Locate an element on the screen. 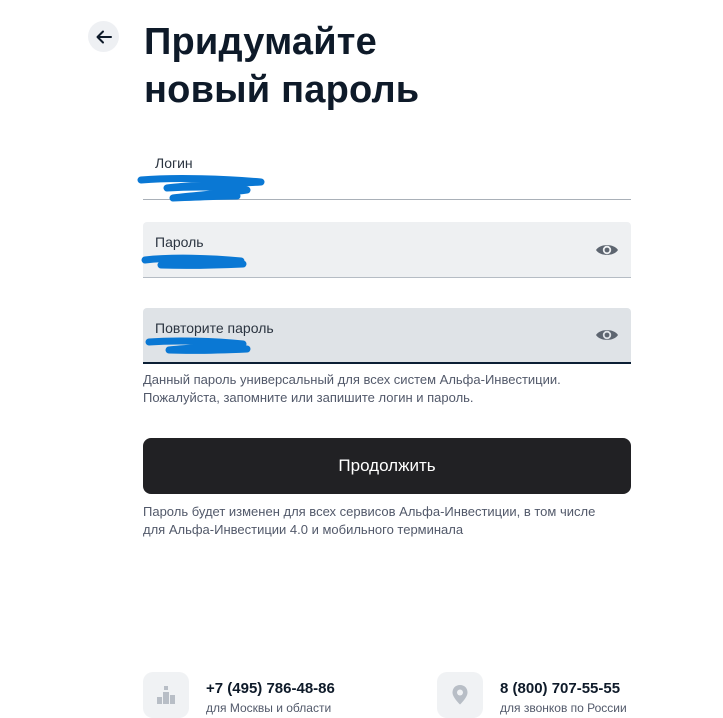 The width and height of the screenshot is (723, 718). page-title-line-1: Придумайте is located at coordinates (260, 42).